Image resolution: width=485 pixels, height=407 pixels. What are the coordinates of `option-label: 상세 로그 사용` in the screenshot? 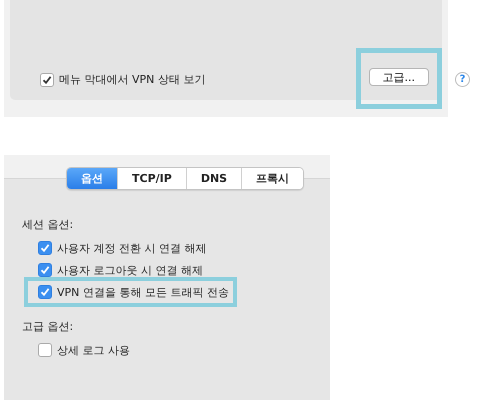 It's located at (93, 350).